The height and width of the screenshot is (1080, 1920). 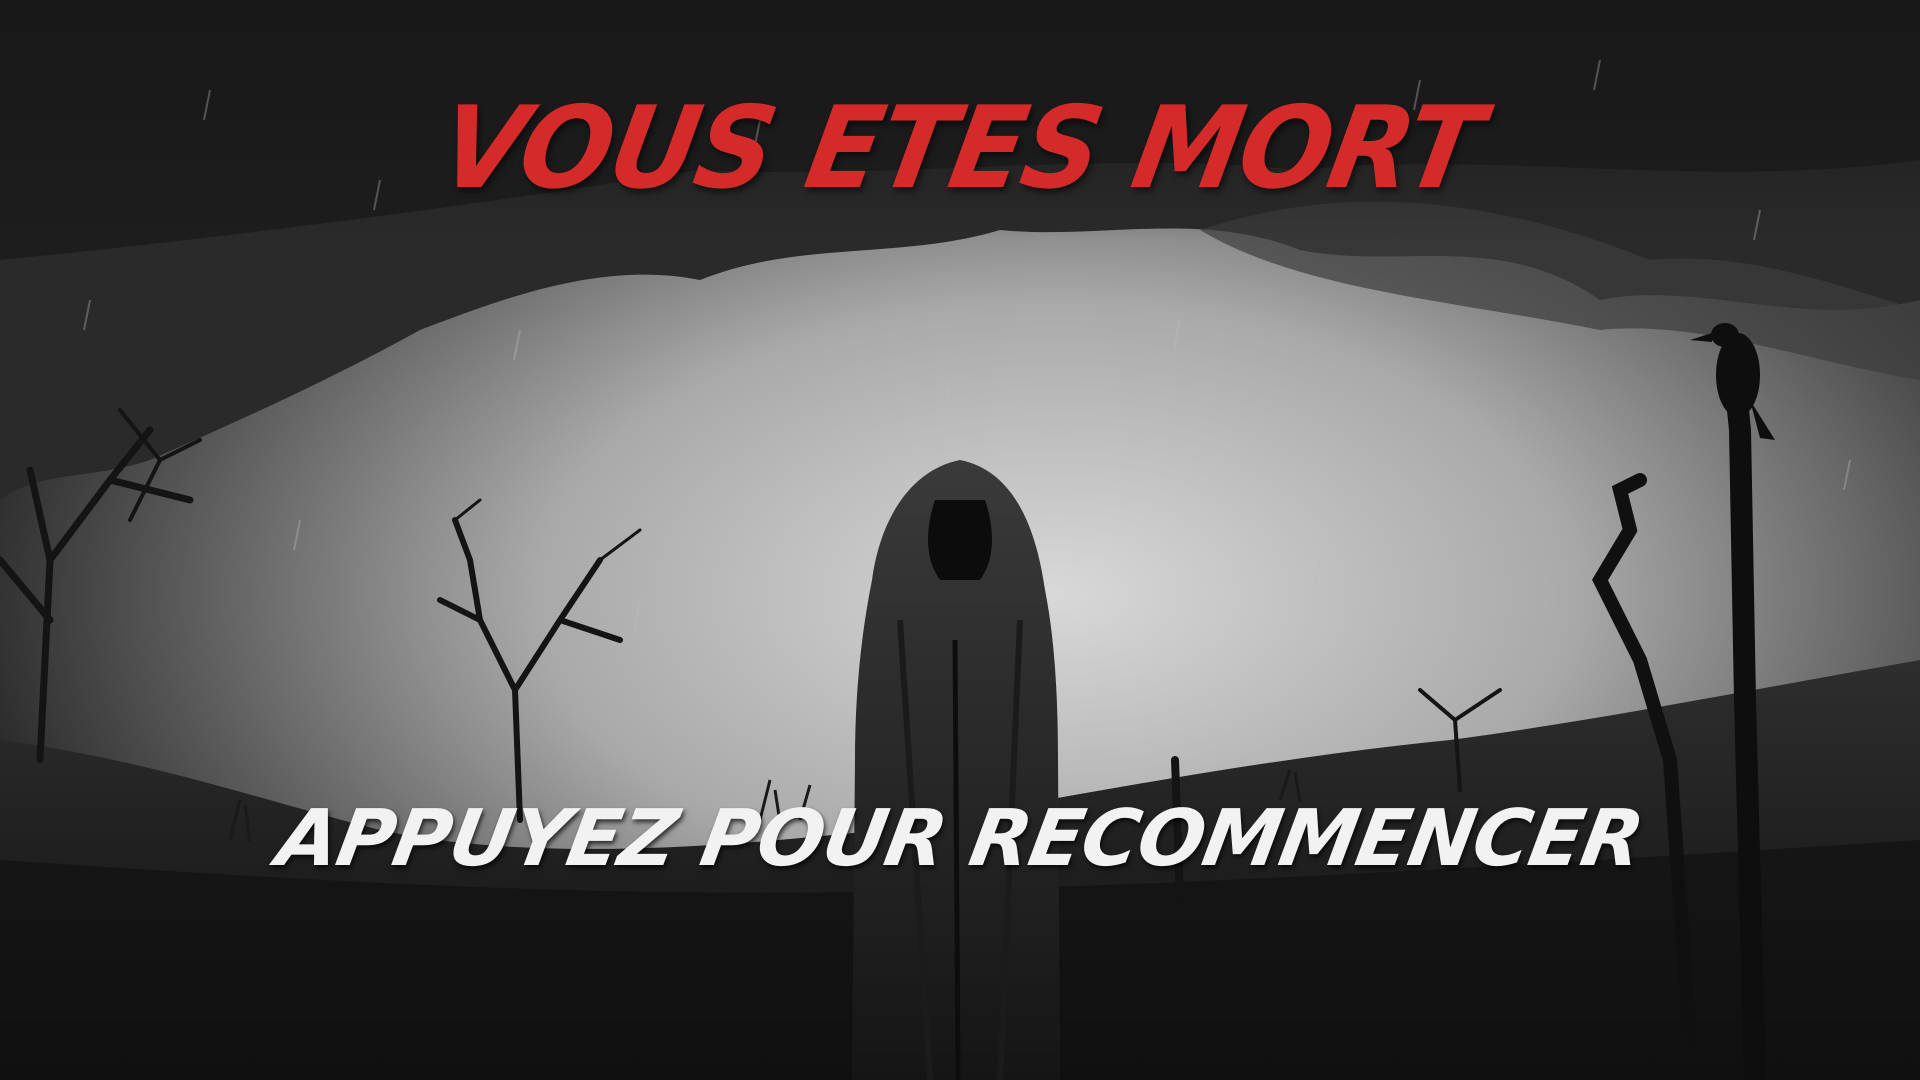 I want to click on death-title: VOUS ETES MORT, so click(x=960, y=148).